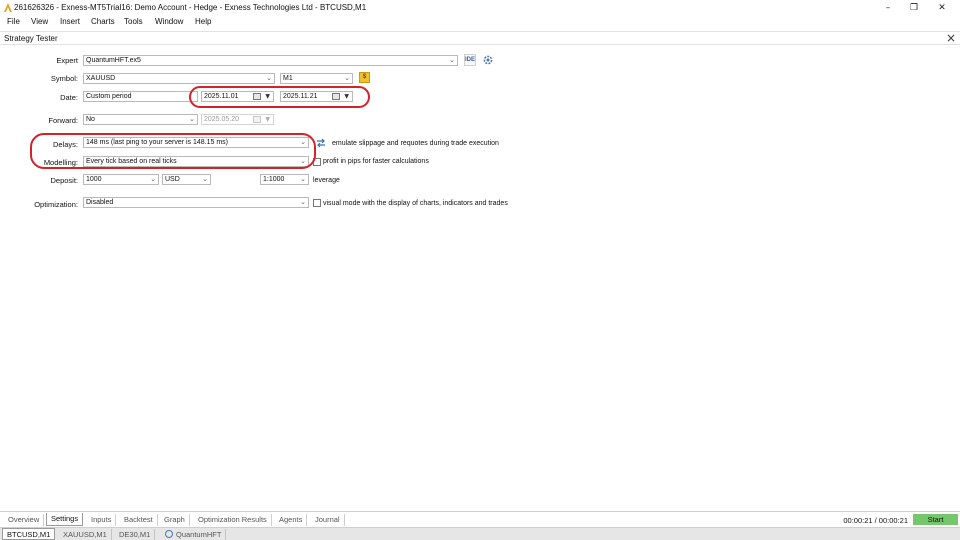 The height and width of the screenshot is (540, 960). Describe the element at coordinates (133, 21) in the screenshot. I see `menu-tools: Tools` at that location.